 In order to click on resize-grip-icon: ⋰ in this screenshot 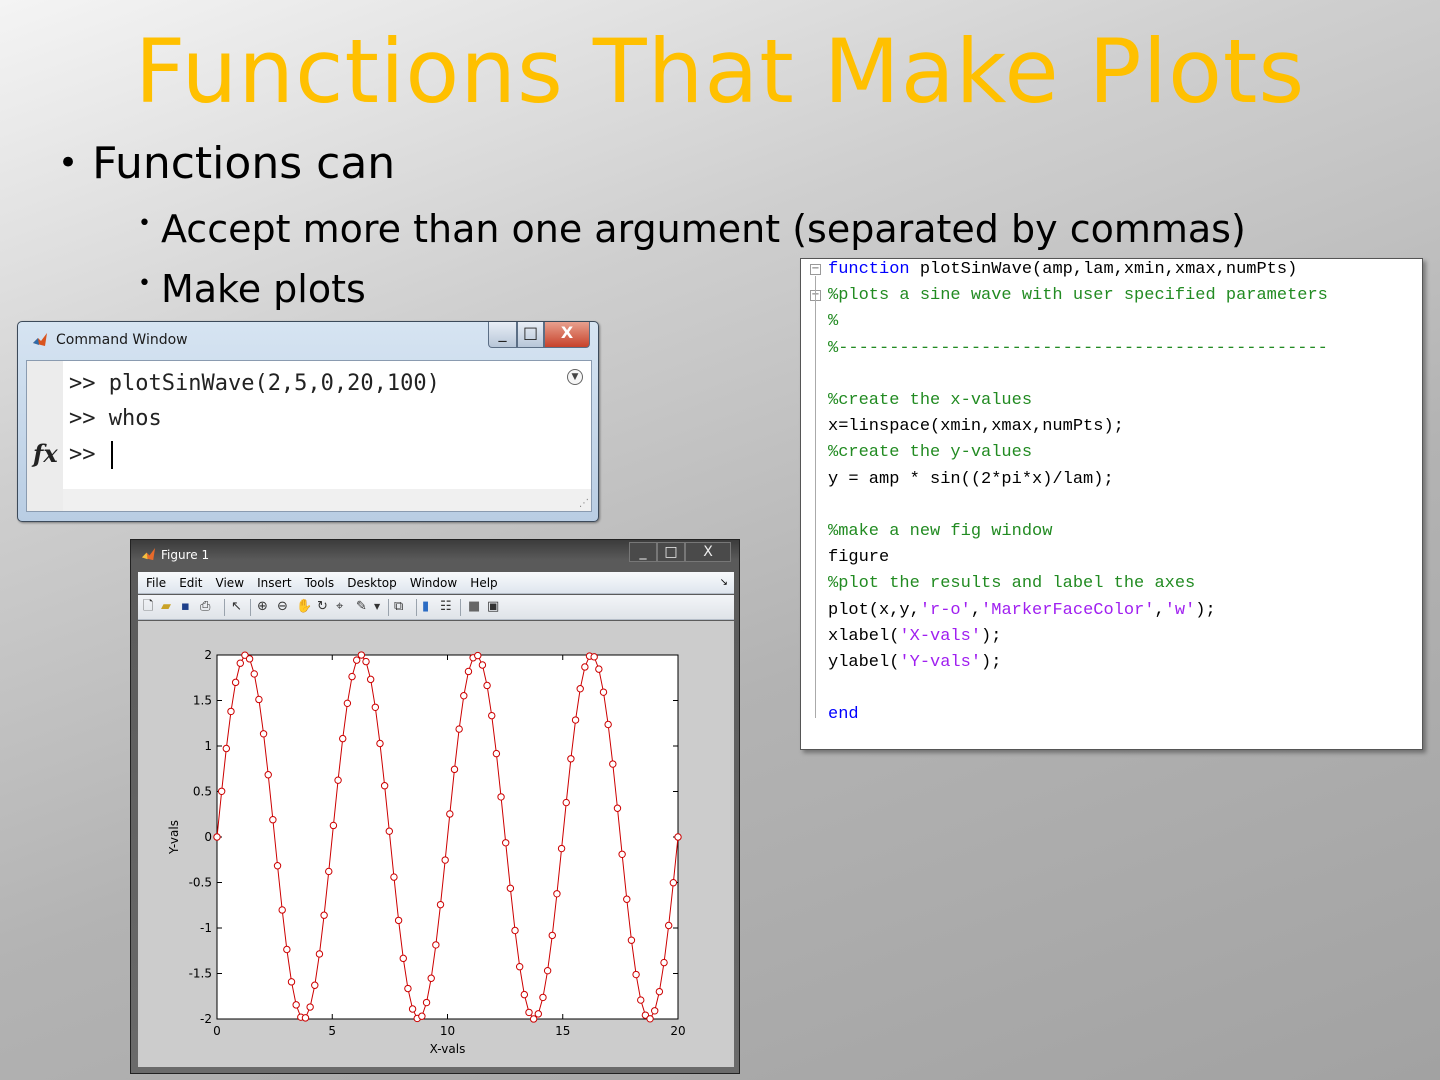, I will do `click(584, 503)`.